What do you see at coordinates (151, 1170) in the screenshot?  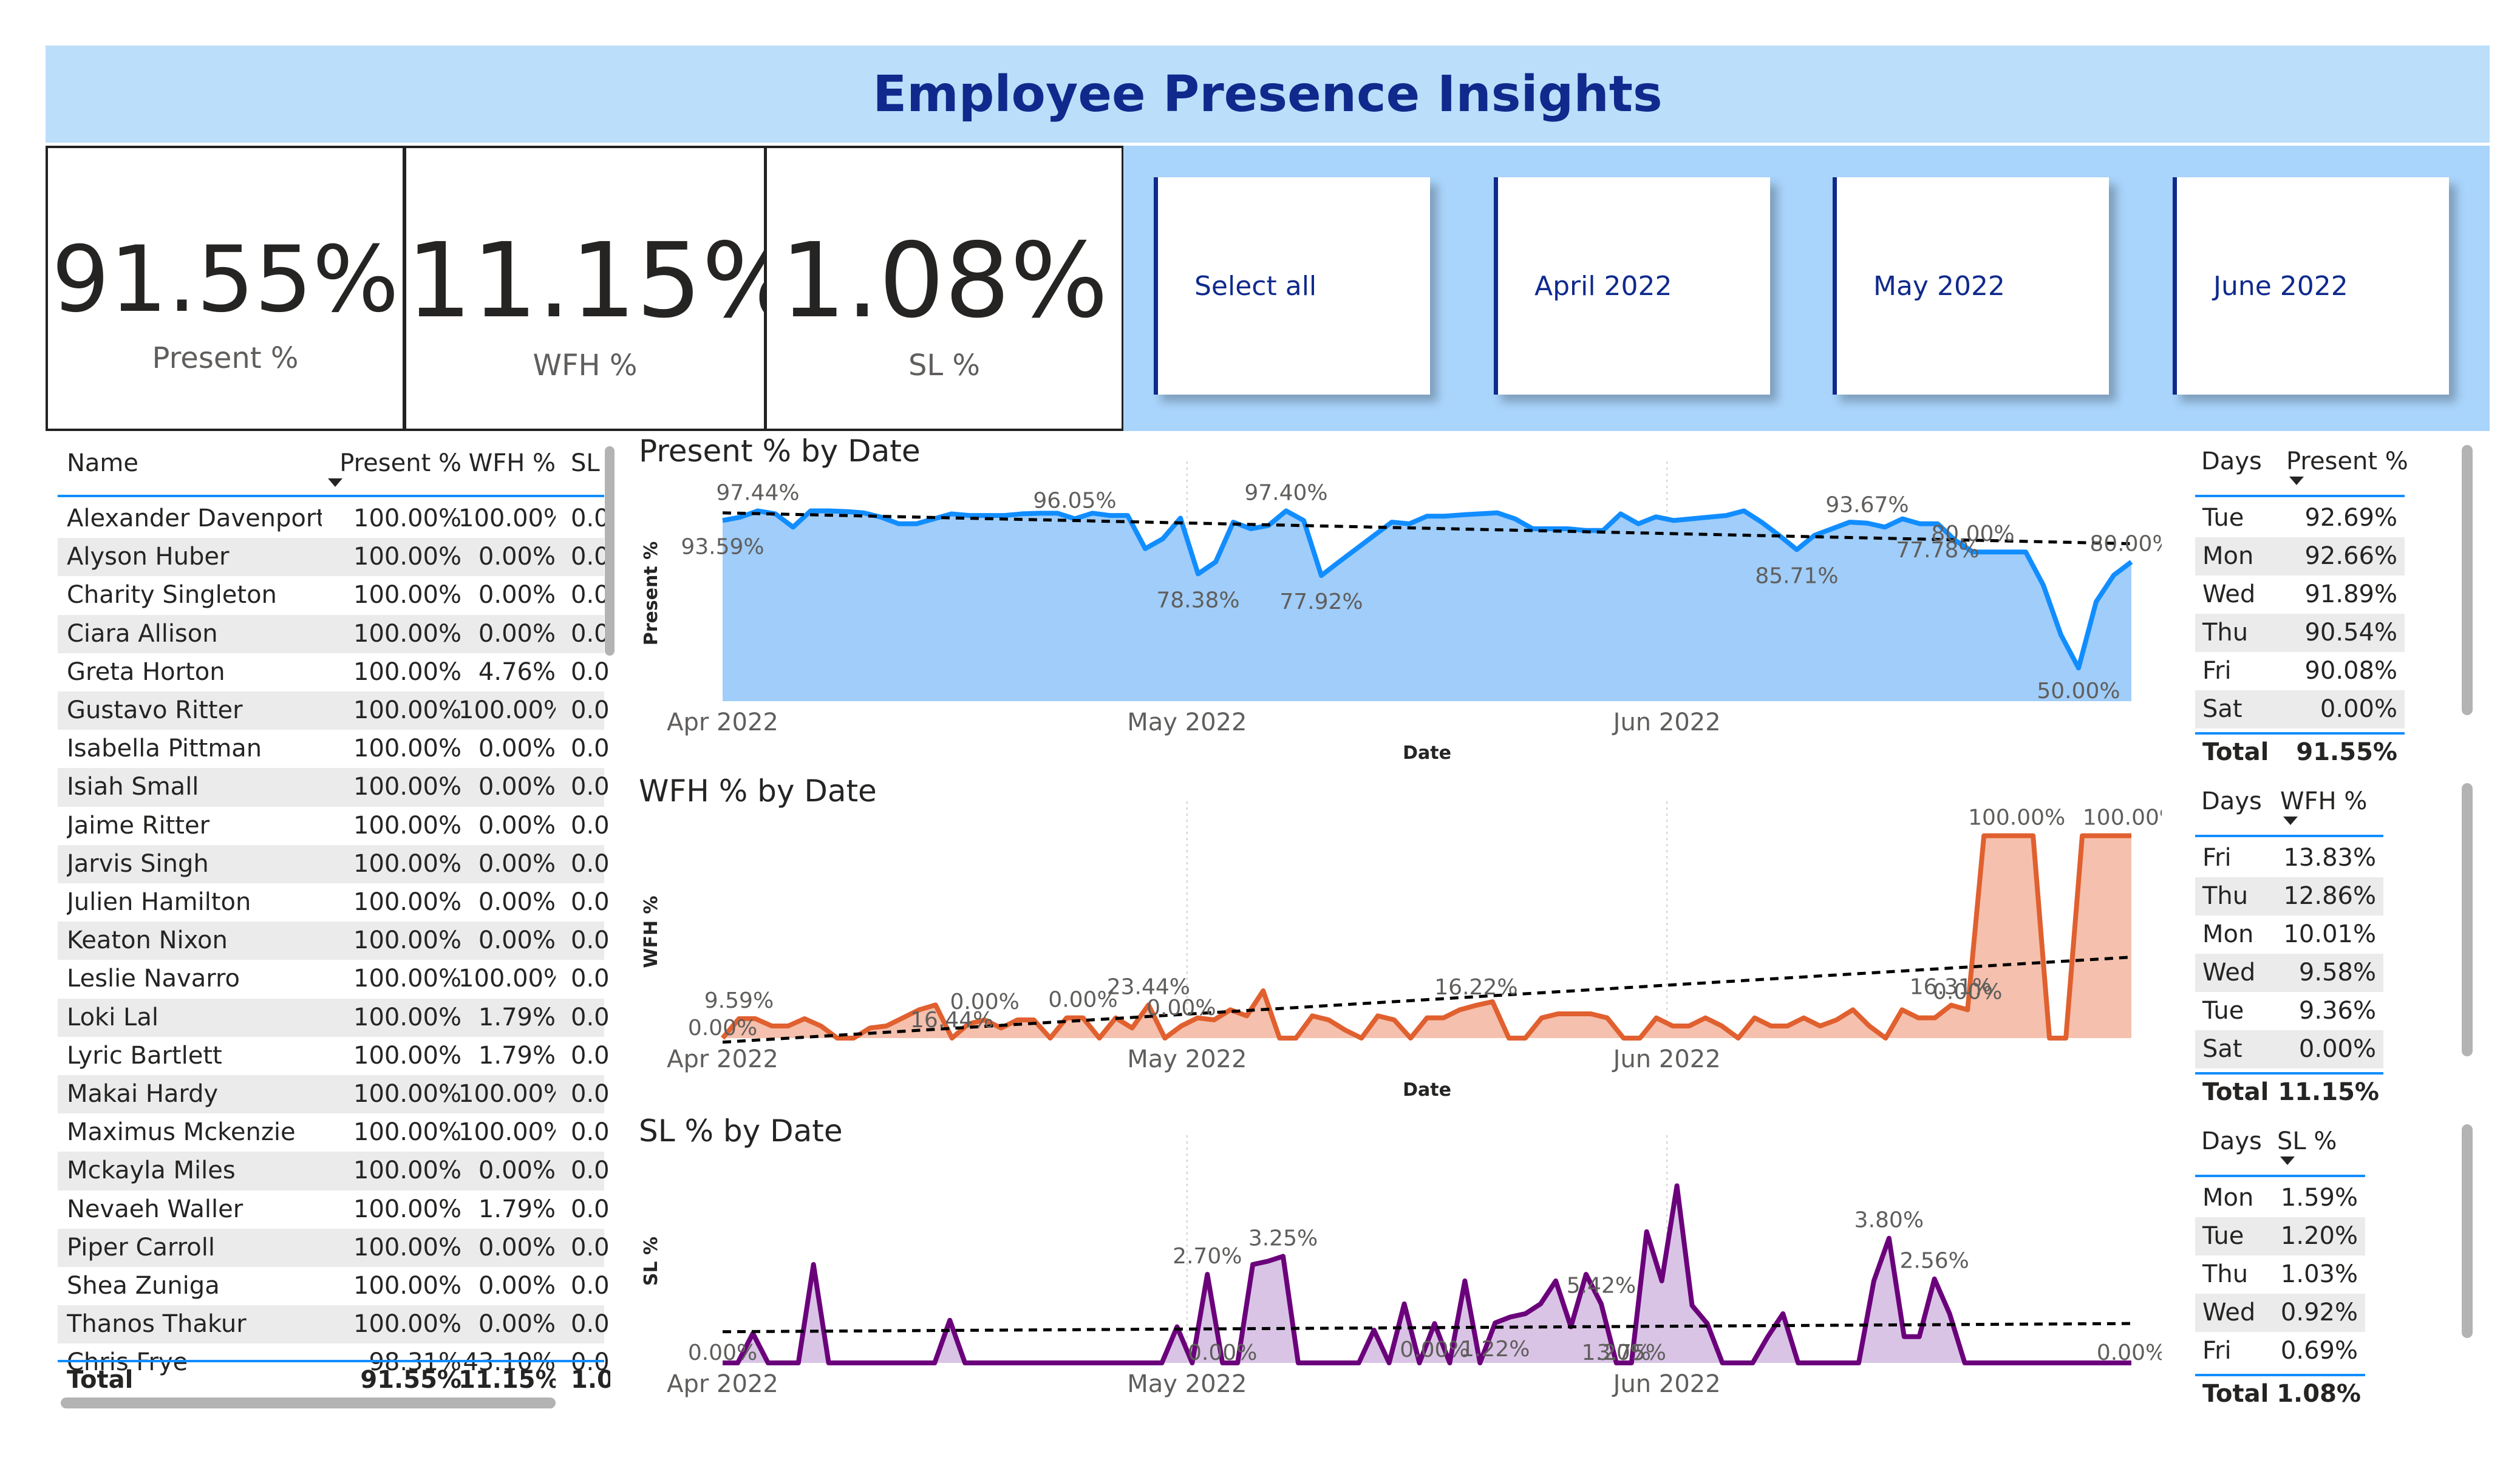 I see `table-cell: Mckayla Miles` at bounding box center [151, 1170].